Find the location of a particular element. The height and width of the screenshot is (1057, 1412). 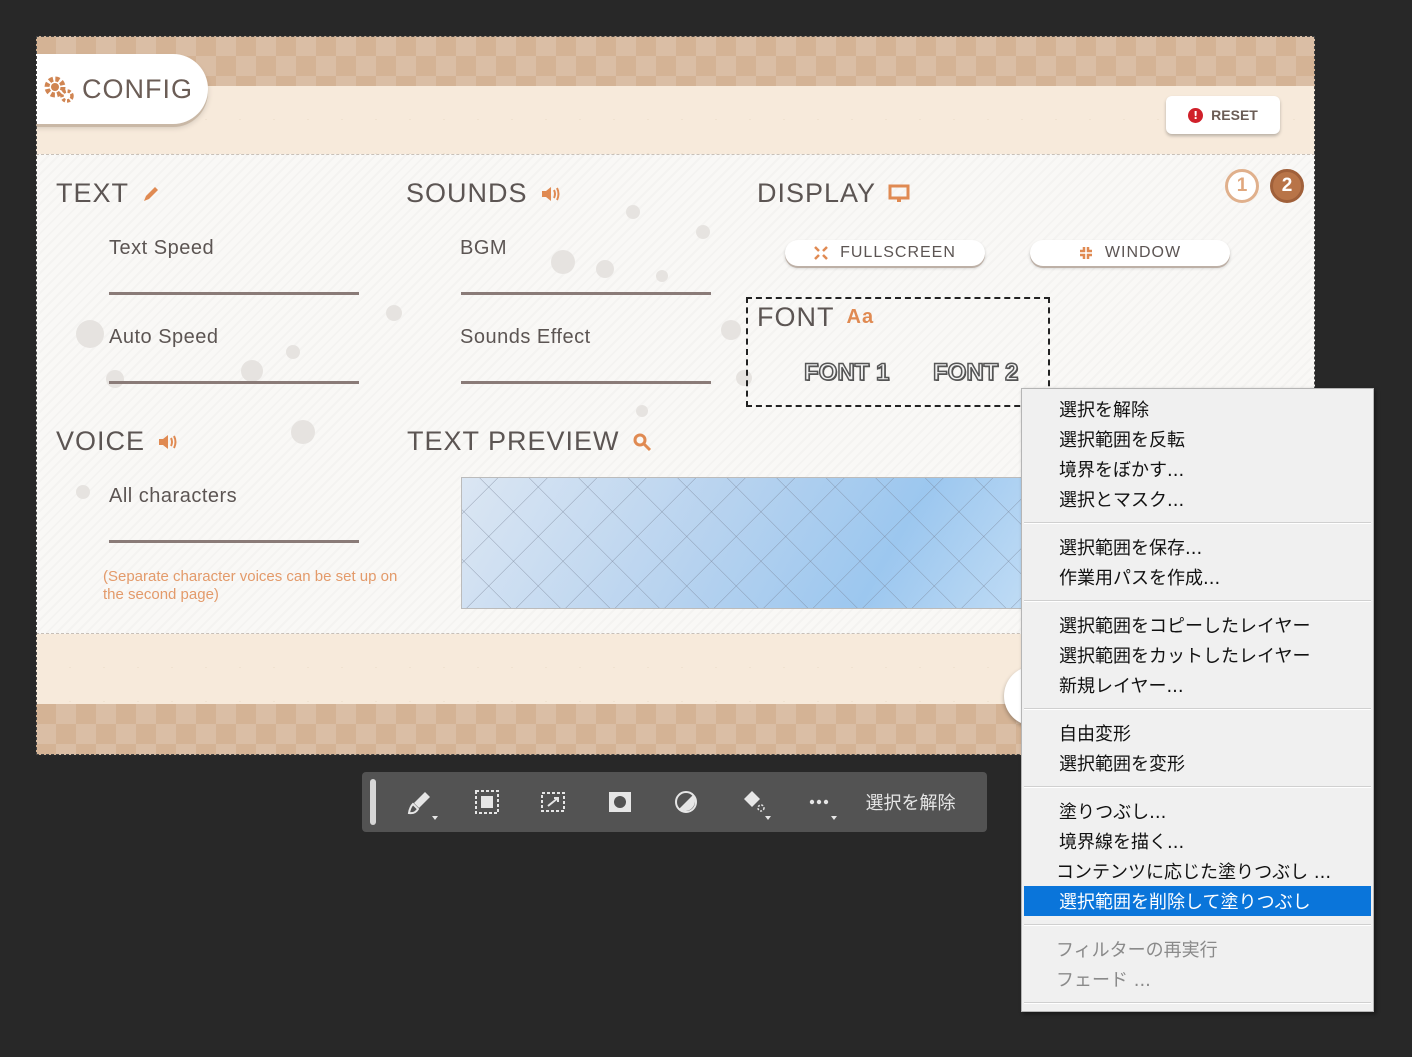

text-preview-box is located at coordinates (761, 543).